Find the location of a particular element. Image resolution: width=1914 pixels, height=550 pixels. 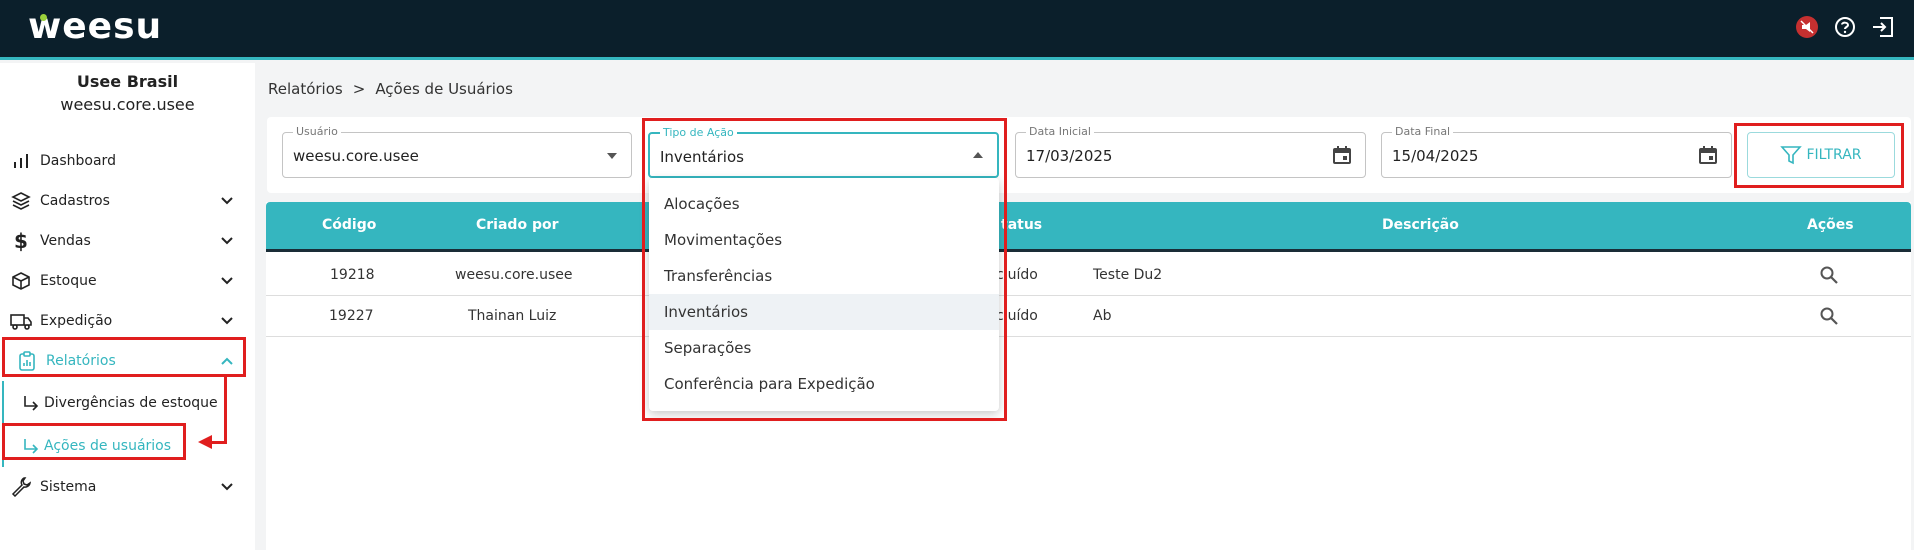

breadcrumb: Relatórios > Ações de Usuários is located at coordinates (390, 89).